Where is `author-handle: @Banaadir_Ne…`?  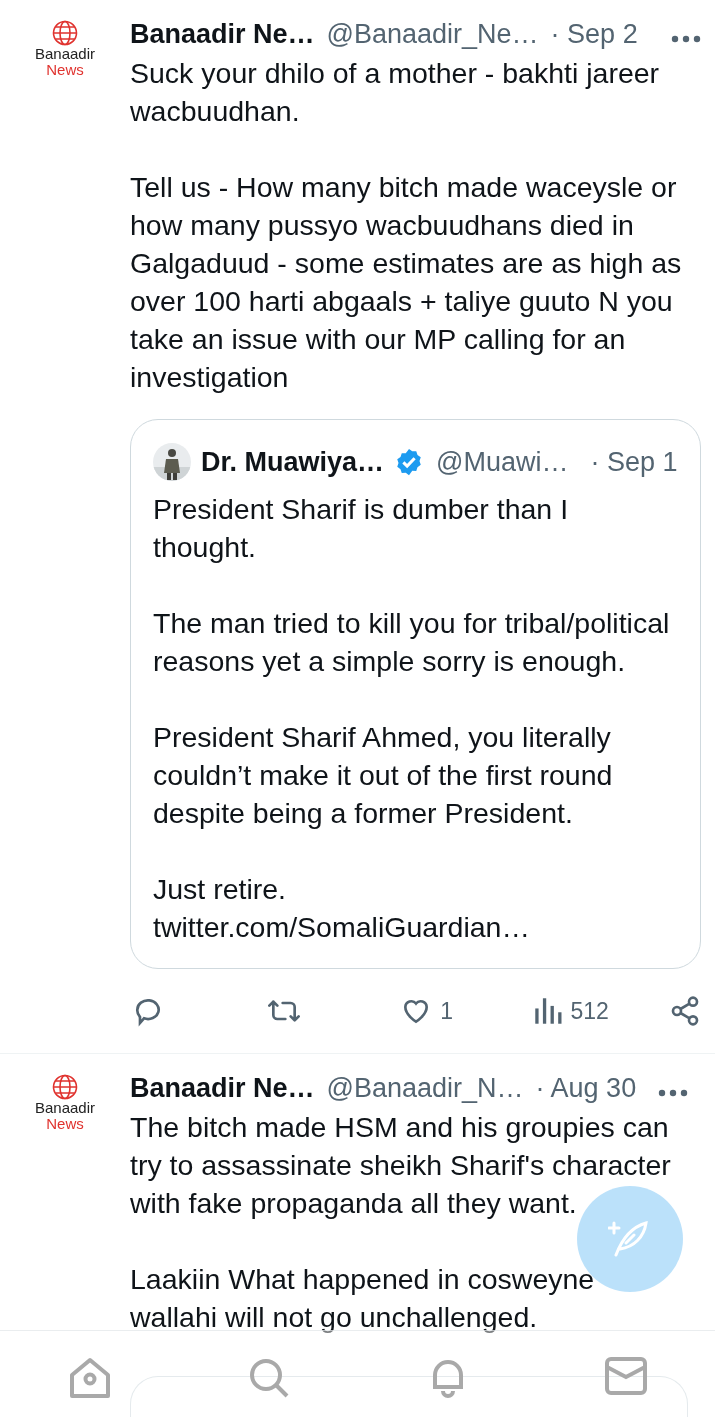
author-handle: @Banaadir_Ne… is located at coordinates (432, 34).